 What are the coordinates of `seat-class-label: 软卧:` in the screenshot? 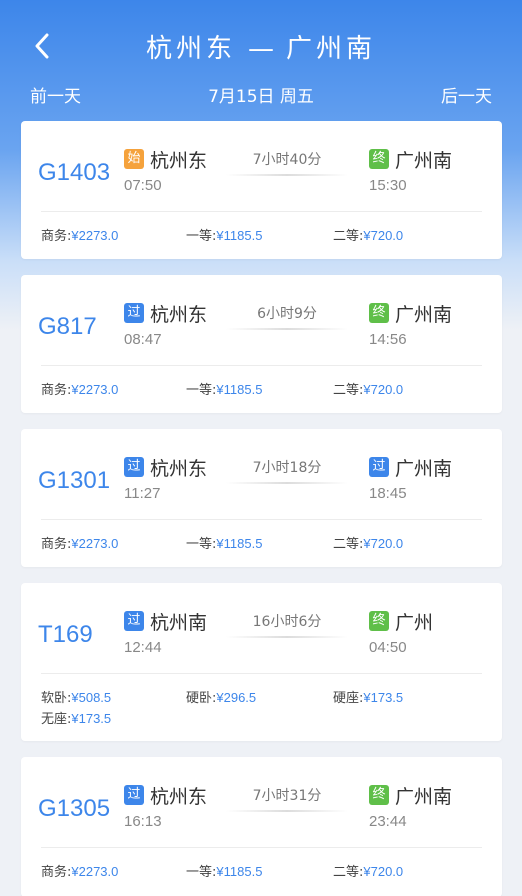 It's located at (56, 698).